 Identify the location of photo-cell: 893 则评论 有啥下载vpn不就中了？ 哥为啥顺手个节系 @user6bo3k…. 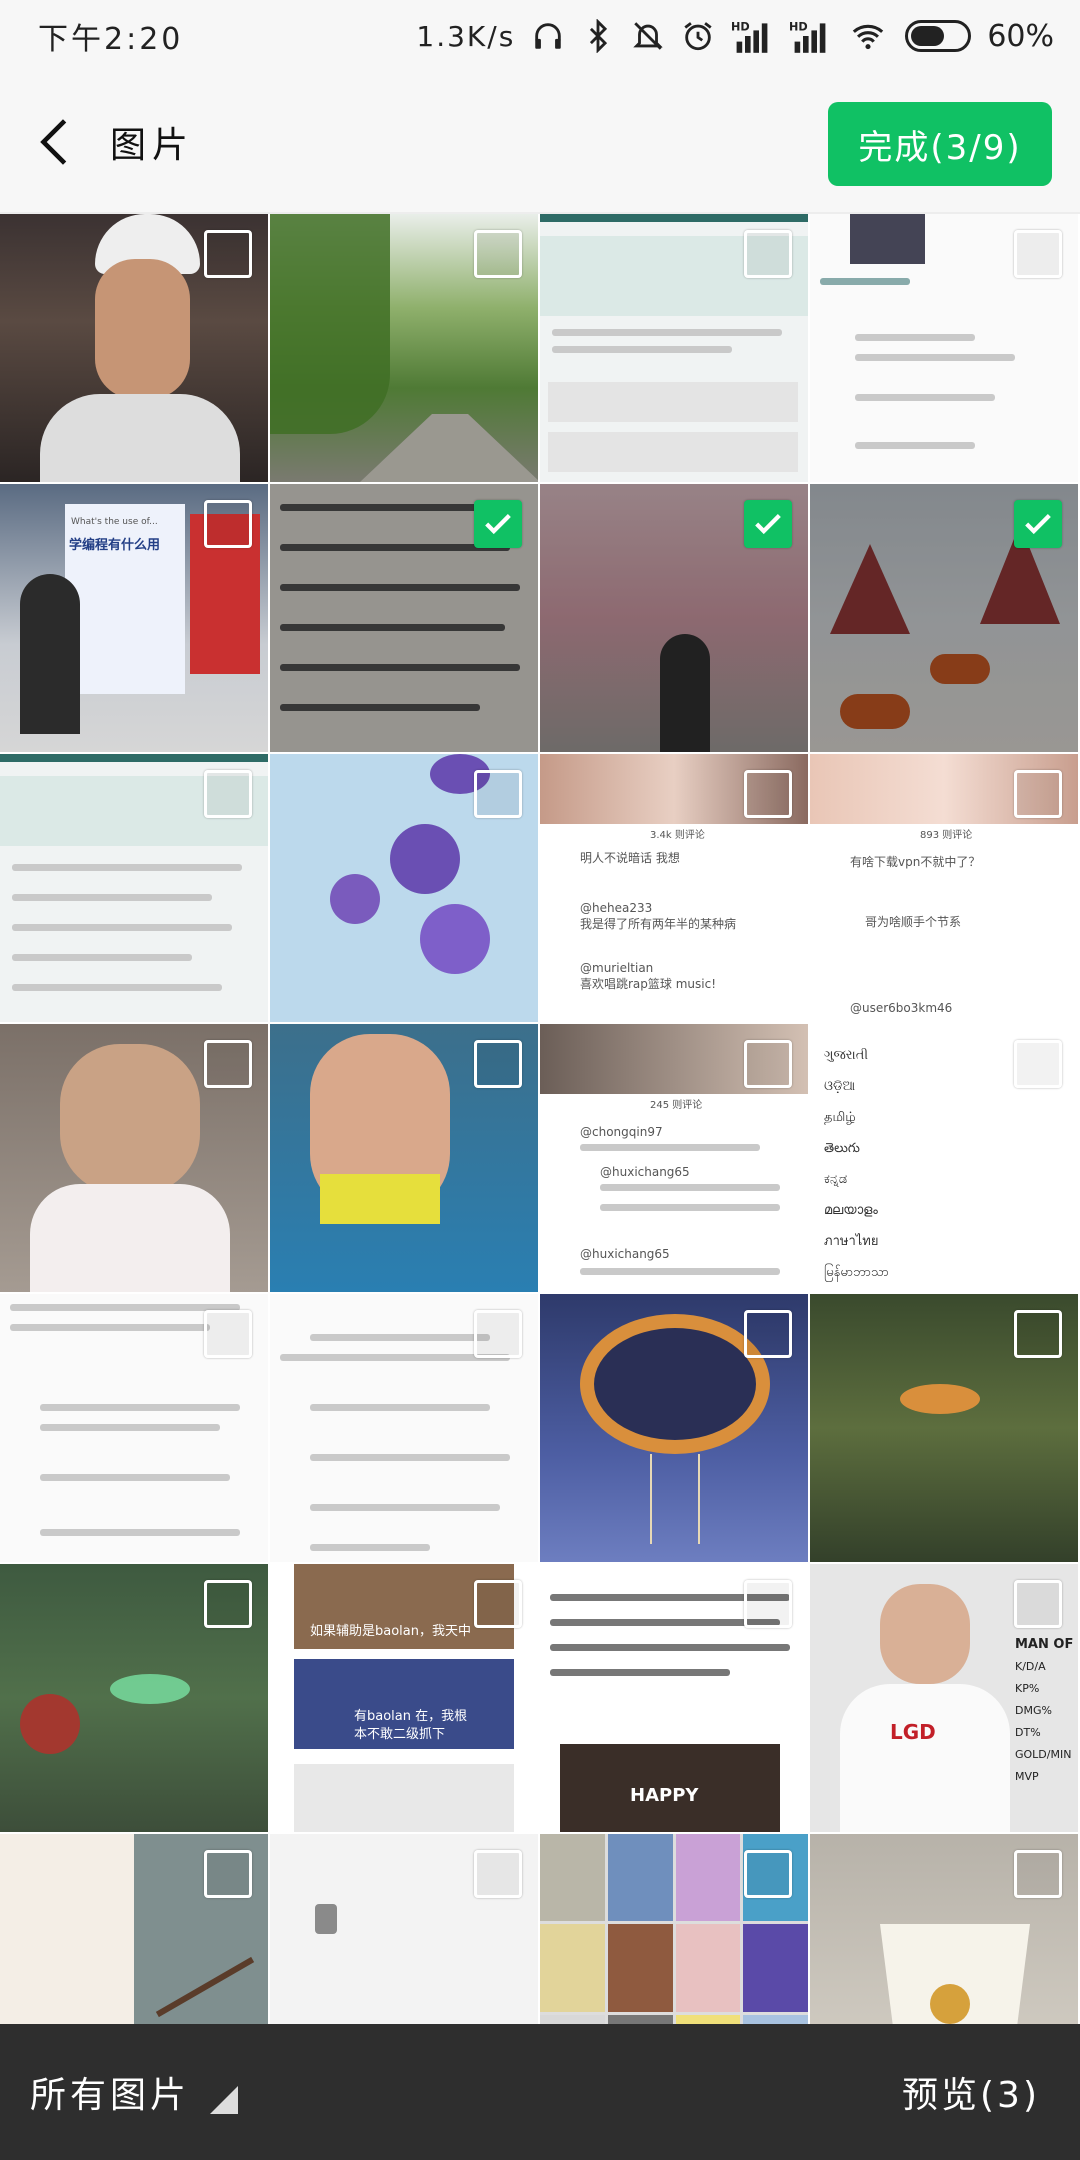
(944, 888).